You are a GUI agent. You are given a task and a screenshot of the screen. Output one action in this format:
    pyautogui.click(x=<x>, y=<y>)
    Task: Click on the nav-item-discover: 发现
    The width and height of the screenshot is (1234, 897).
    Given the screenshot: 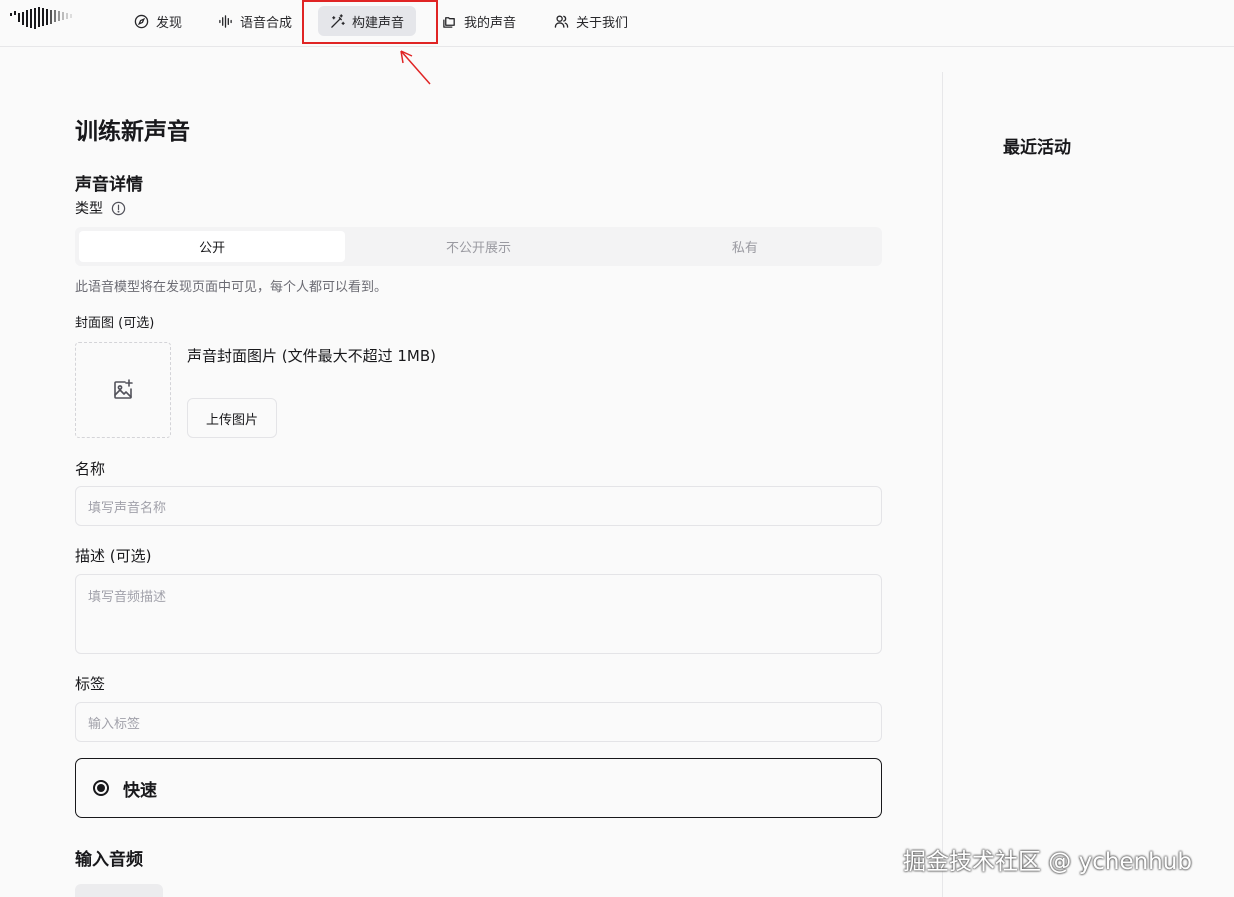 What is the action you would take?
    pyautogui.click(x=158, y=21)
    